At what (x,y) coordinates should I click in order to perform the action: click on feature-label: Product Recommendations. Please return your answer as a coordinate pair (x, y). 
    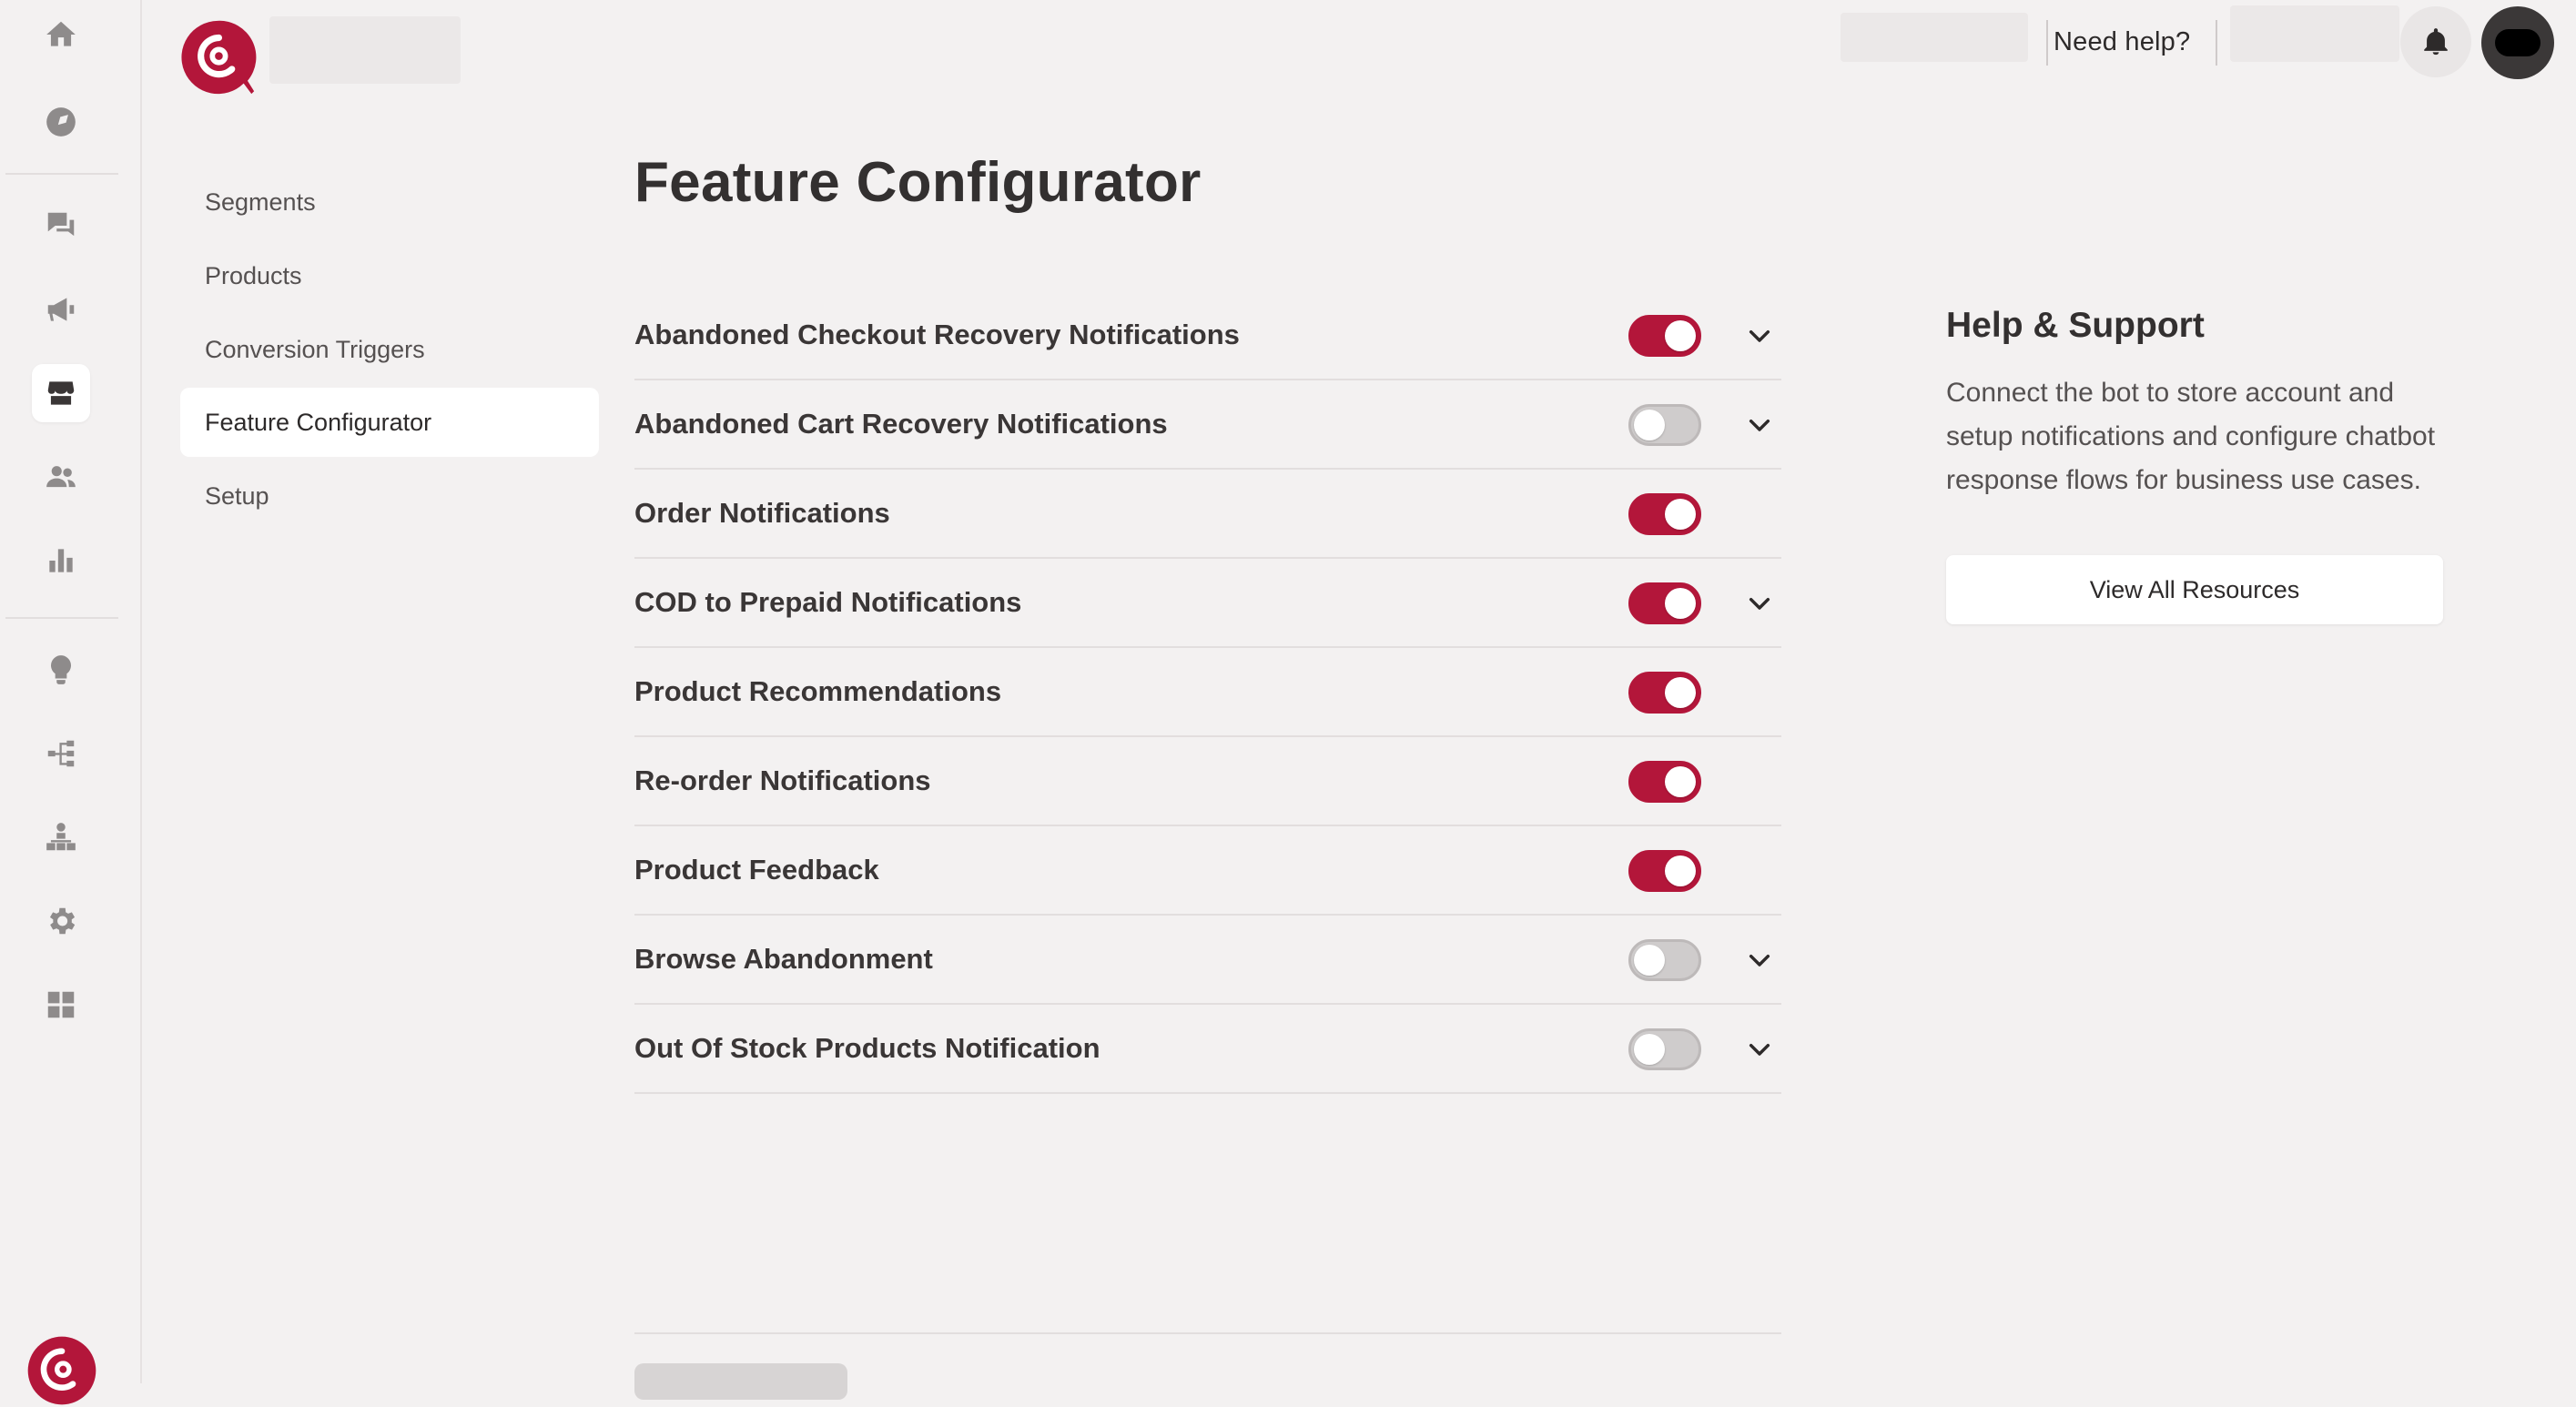
    Looking at the image, I should click on (818, 691).